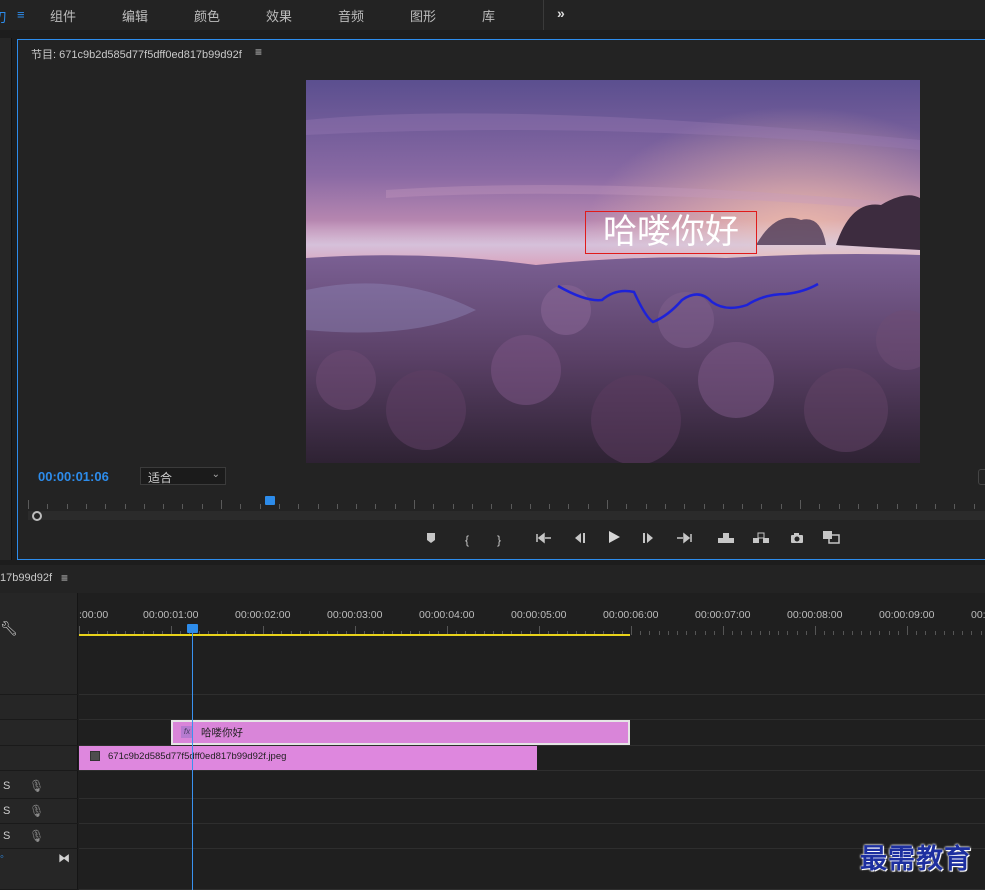 The width and height of the screenshot is (985, 890). What do you see at coordinates (423, 15) in the screenshot?
I see `workspace-tab-graphics: 图形` at bounding box center [423, 15].